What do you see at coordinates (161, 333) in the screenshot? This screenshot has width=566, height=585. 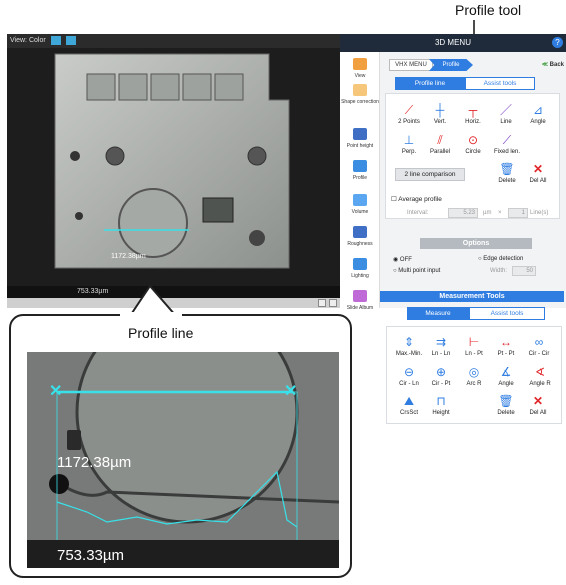 I see `profile-line-annotation: Profile line` at bounding box center [161, 333].